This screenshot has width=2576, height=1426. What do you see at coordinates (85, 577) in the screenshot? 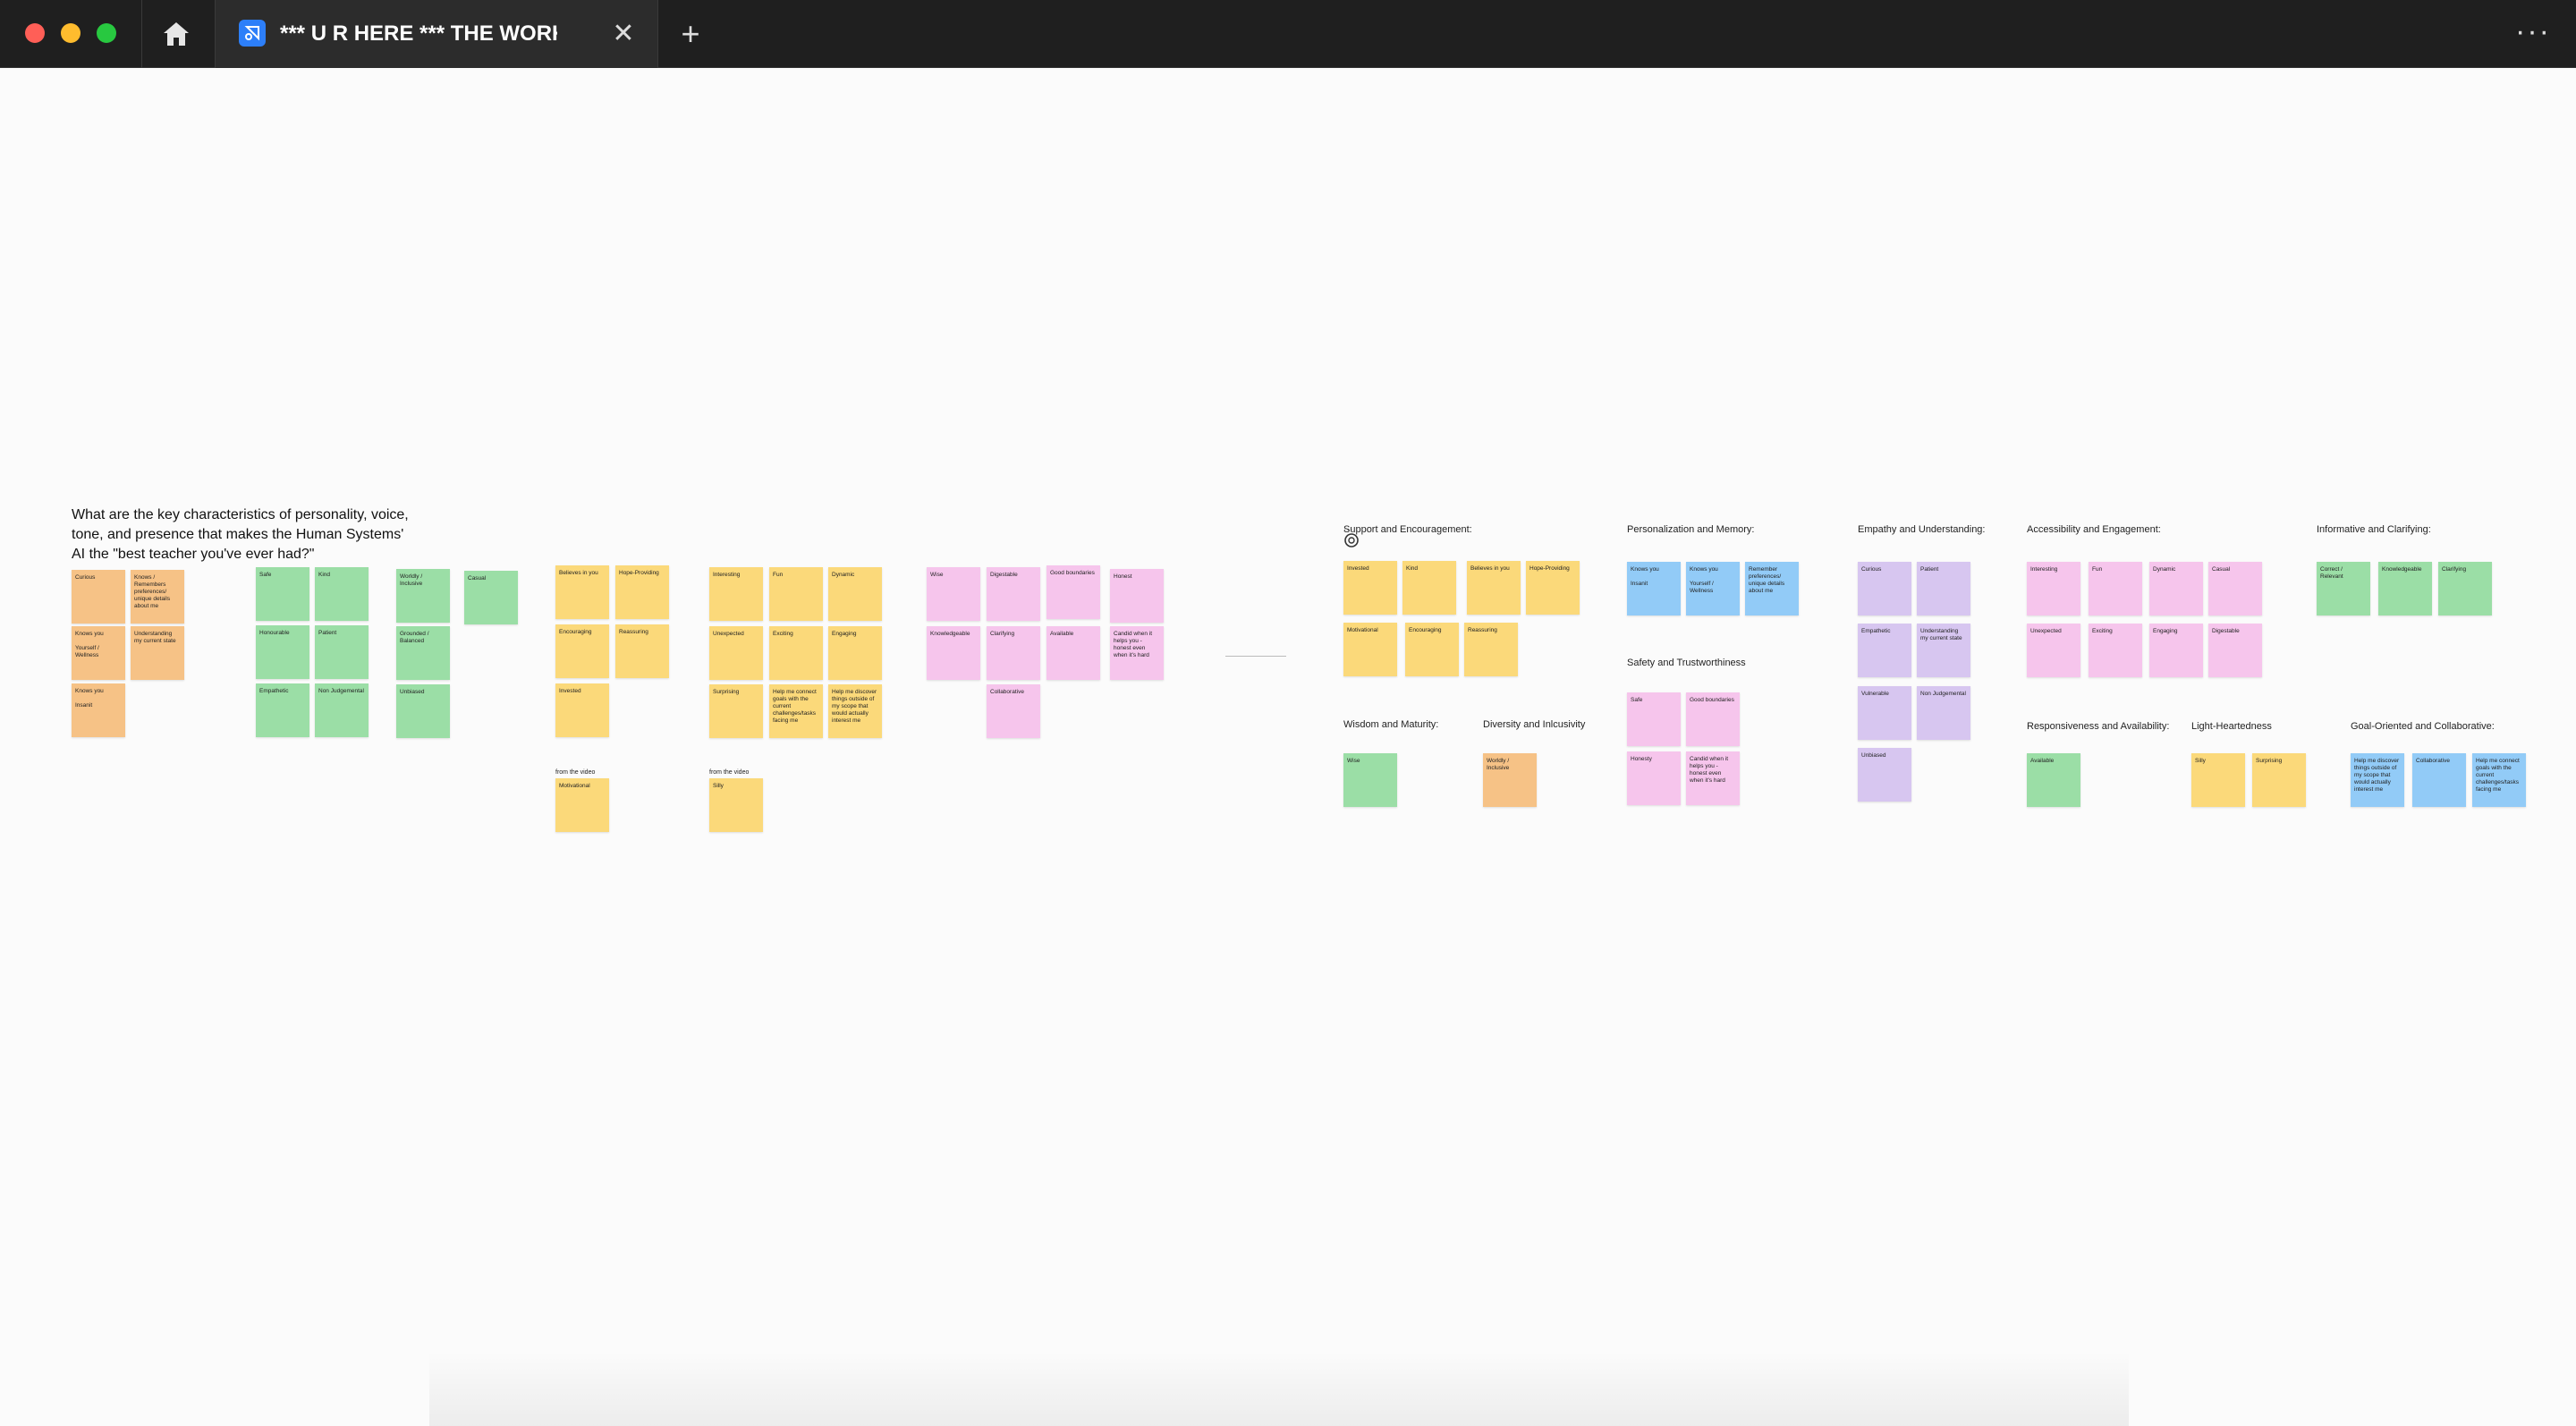
I see `sticky-note-text: Curious` at bounding box center [85, 577].